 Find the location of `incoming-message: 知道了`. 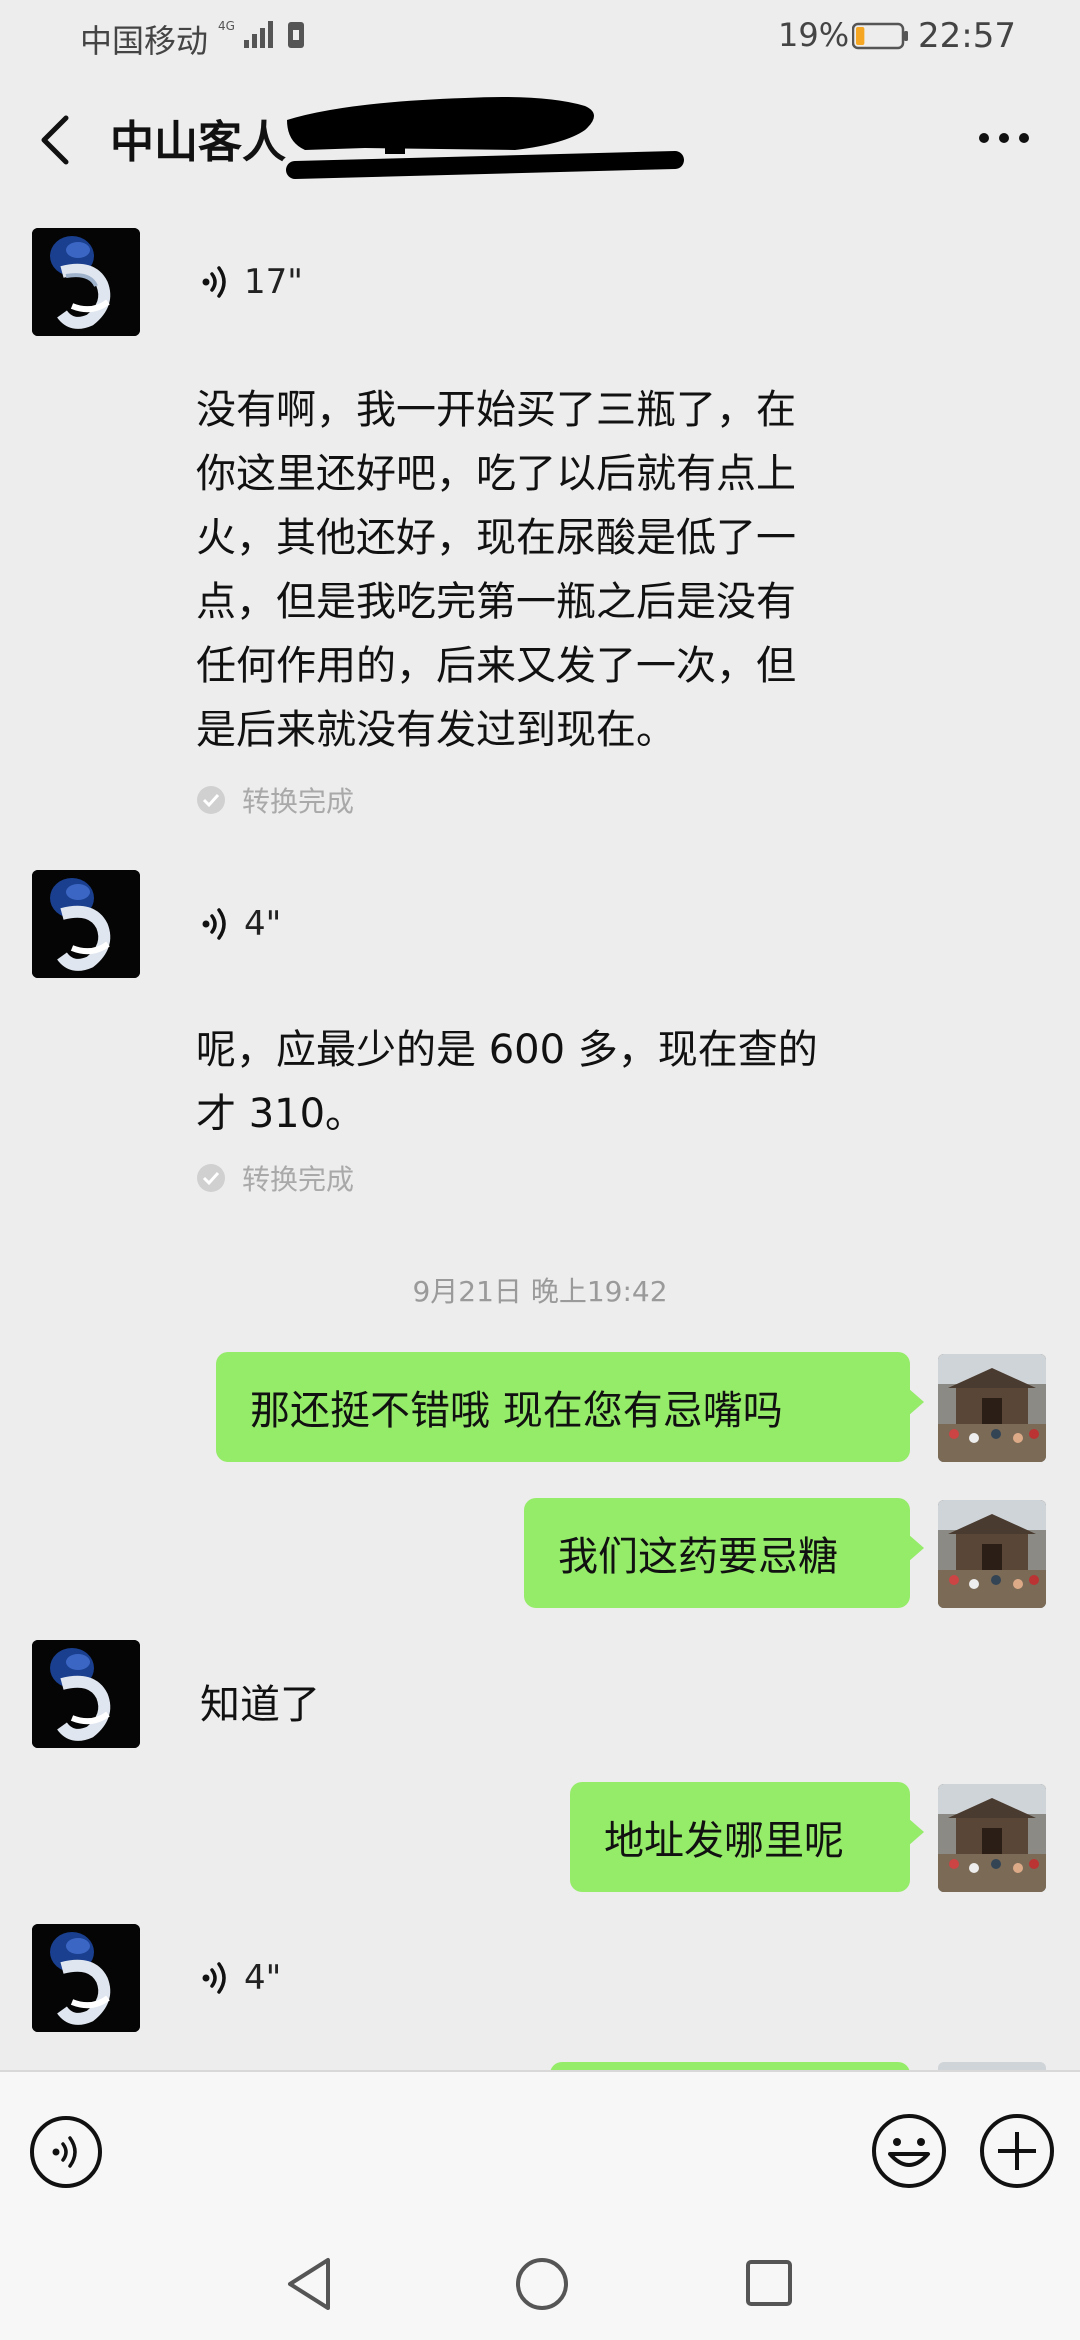

incoming-message: 知道了 is located at coordinates (260, 1701).